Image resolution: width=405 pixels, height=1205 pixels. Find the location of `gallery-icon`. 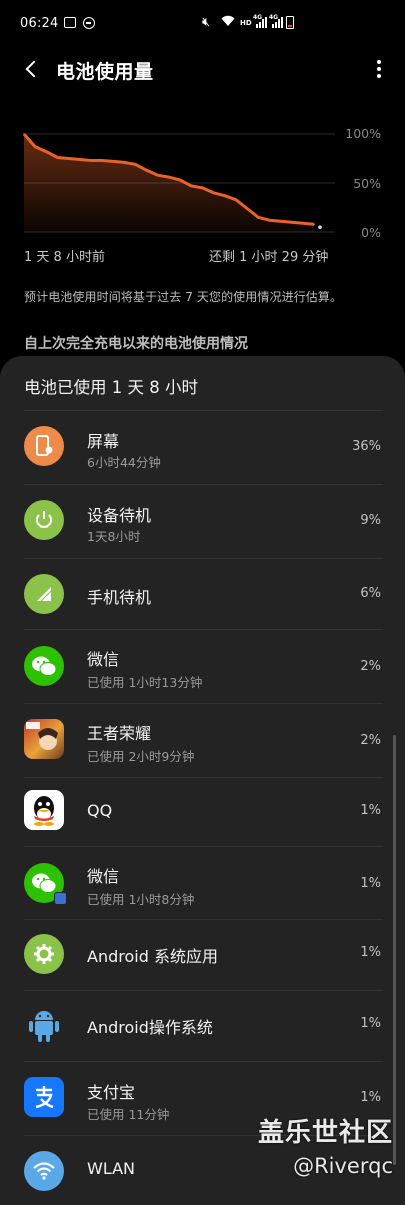

gallery-icon is located at coordinates (70, 22).